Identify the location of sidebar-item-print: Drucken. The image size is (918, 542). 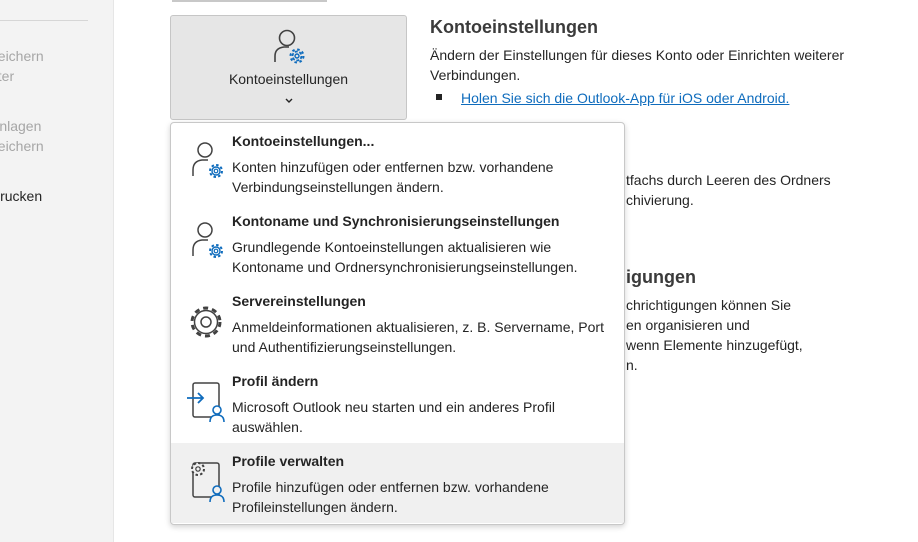
(21, 196).